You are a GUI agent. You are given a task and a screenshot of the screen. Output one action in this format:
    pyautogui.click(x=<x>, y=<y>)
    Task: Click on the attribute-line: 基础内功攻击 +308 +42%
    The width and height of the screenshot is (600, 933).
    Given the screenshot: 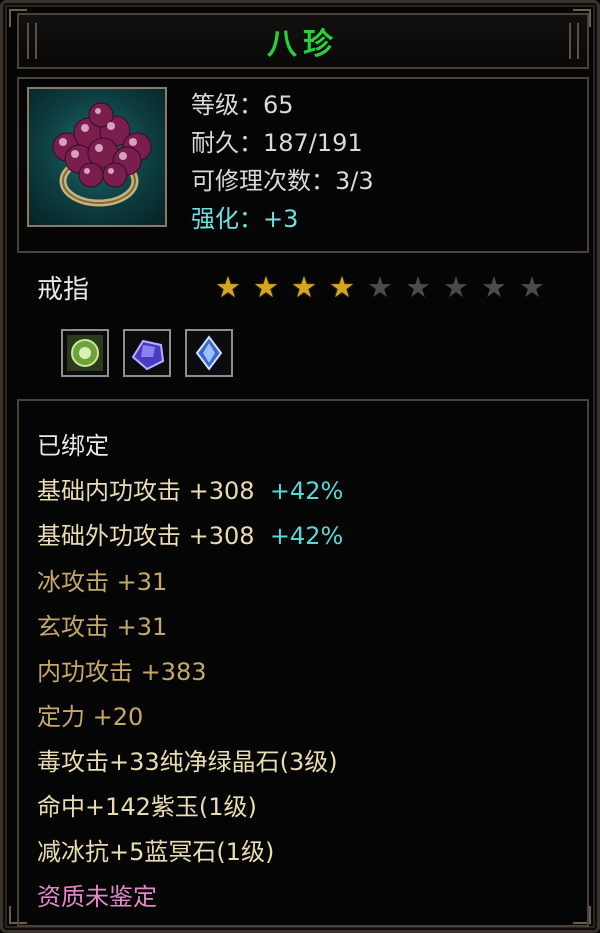 What is the action you would take?
    pyautogui.click(x=190, y=491)
    